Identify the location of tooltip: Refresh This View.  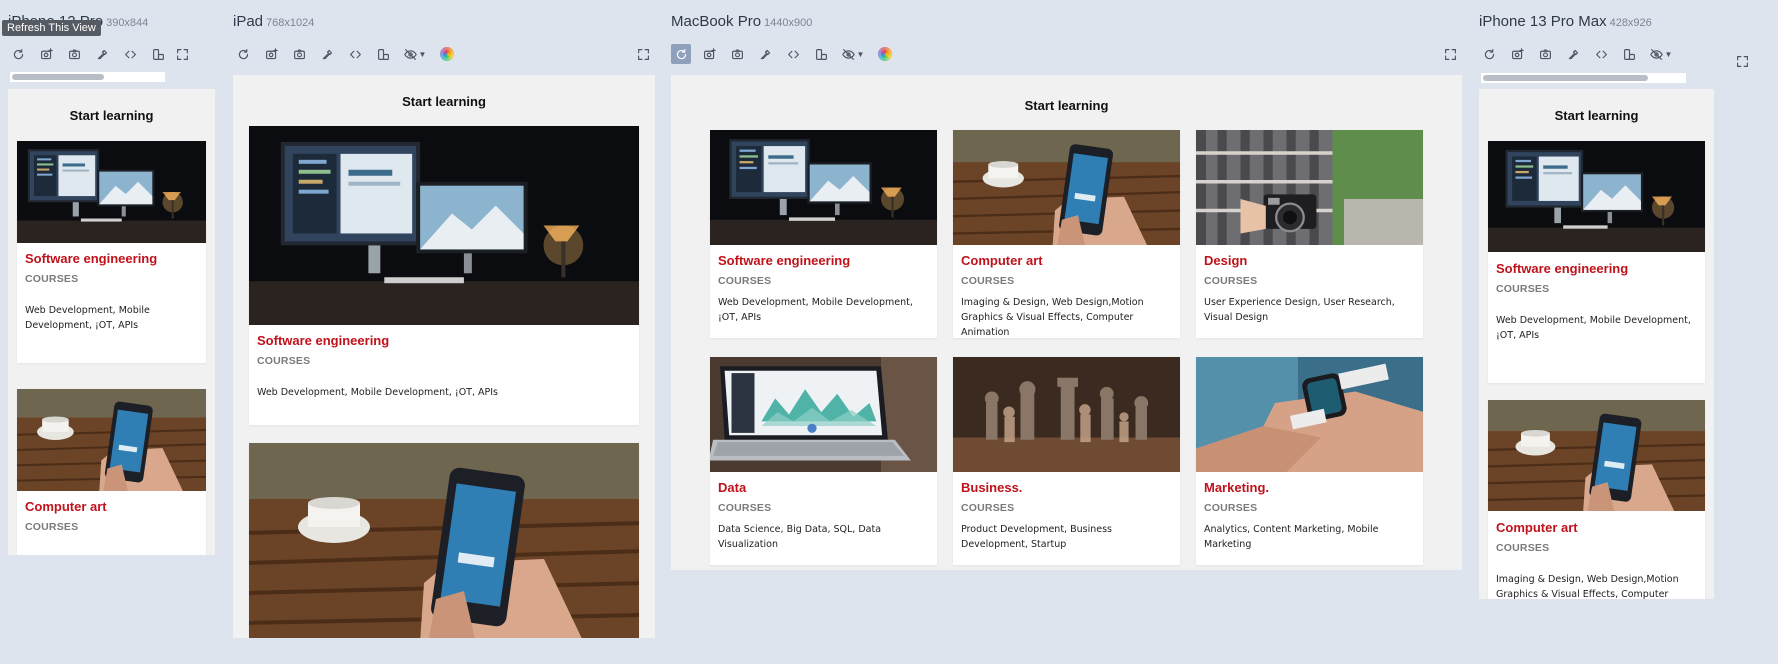
(51, 28).